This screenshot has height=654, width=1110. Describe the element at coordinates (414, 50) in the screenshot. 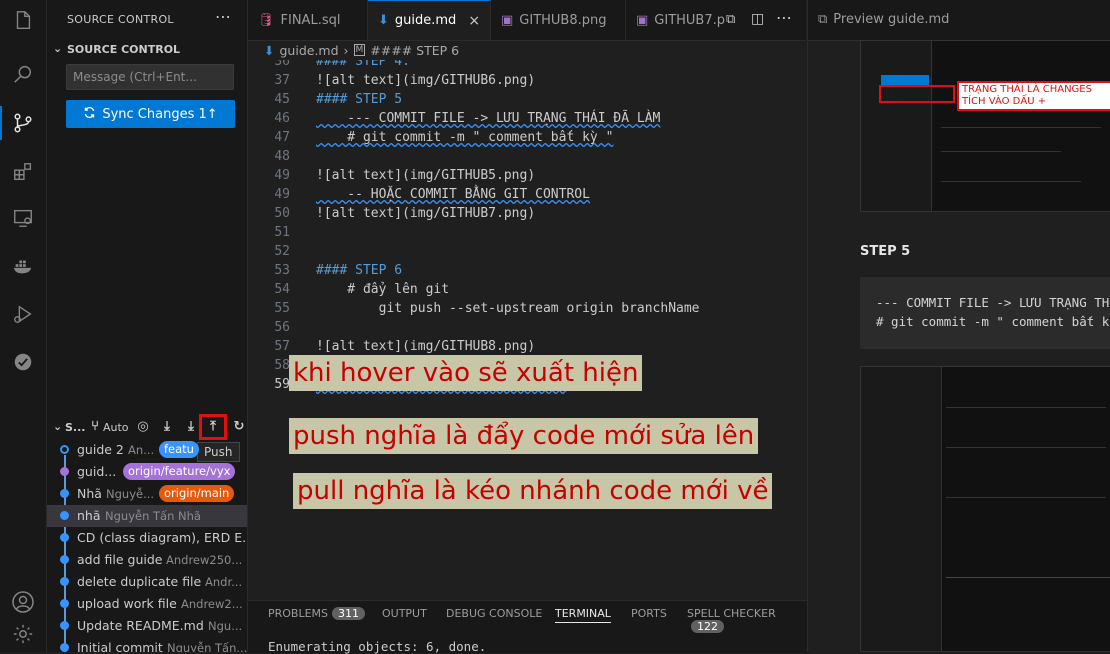

I see `breadcrumb-symbol: #### STEP 6` at that location.